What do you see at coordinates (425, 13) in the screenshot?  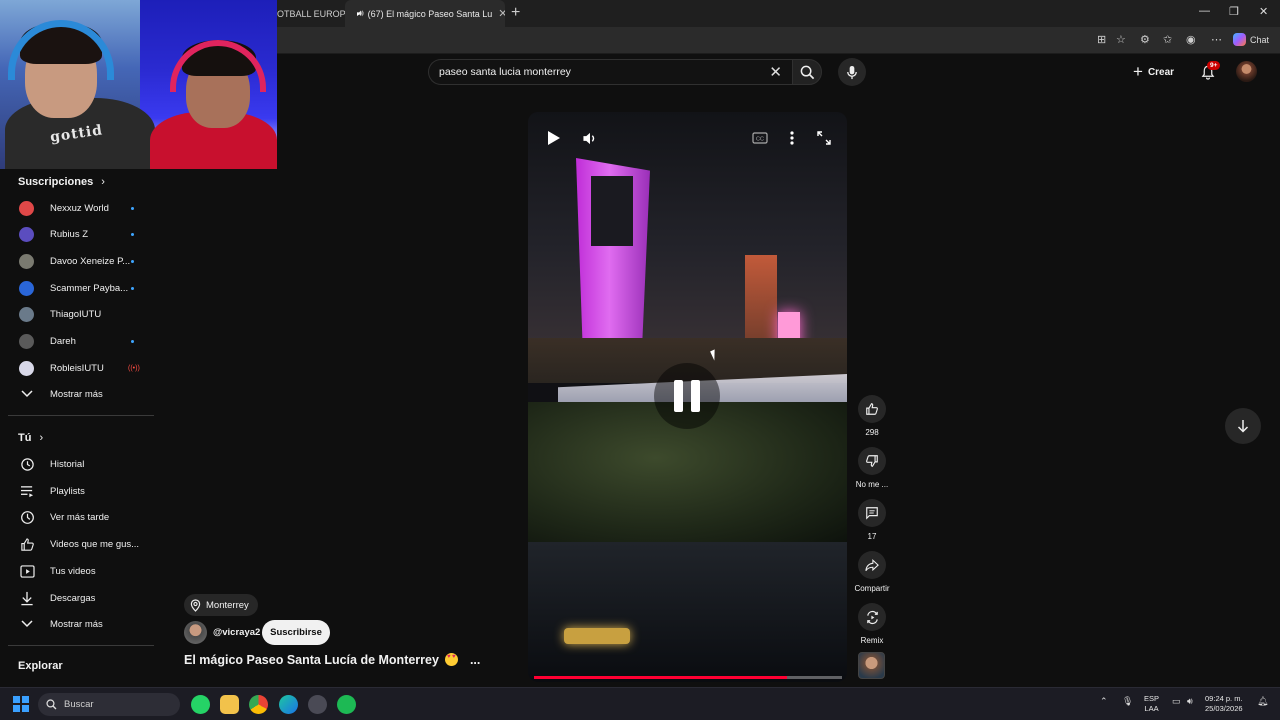 I see `tab-youtube-video: 🔊︎ (67) El mágico Paseo Santa Lu ✕` at bounding box center [425, 13].